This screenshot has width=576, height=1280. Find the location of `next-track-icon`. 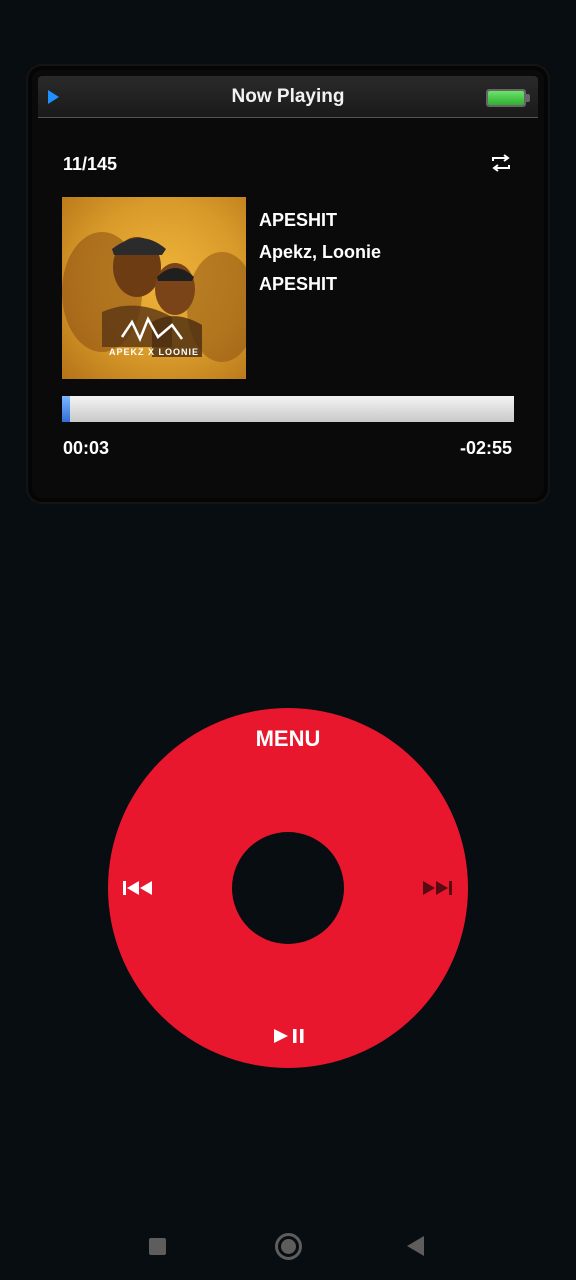

next-track-icon is located at coordinates (437, 888).